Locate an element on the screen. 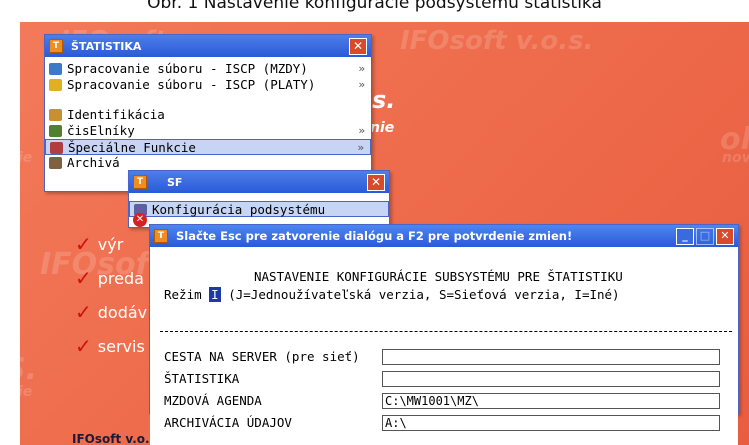  error-icon: ✕ is located at coordinates (140, 220).